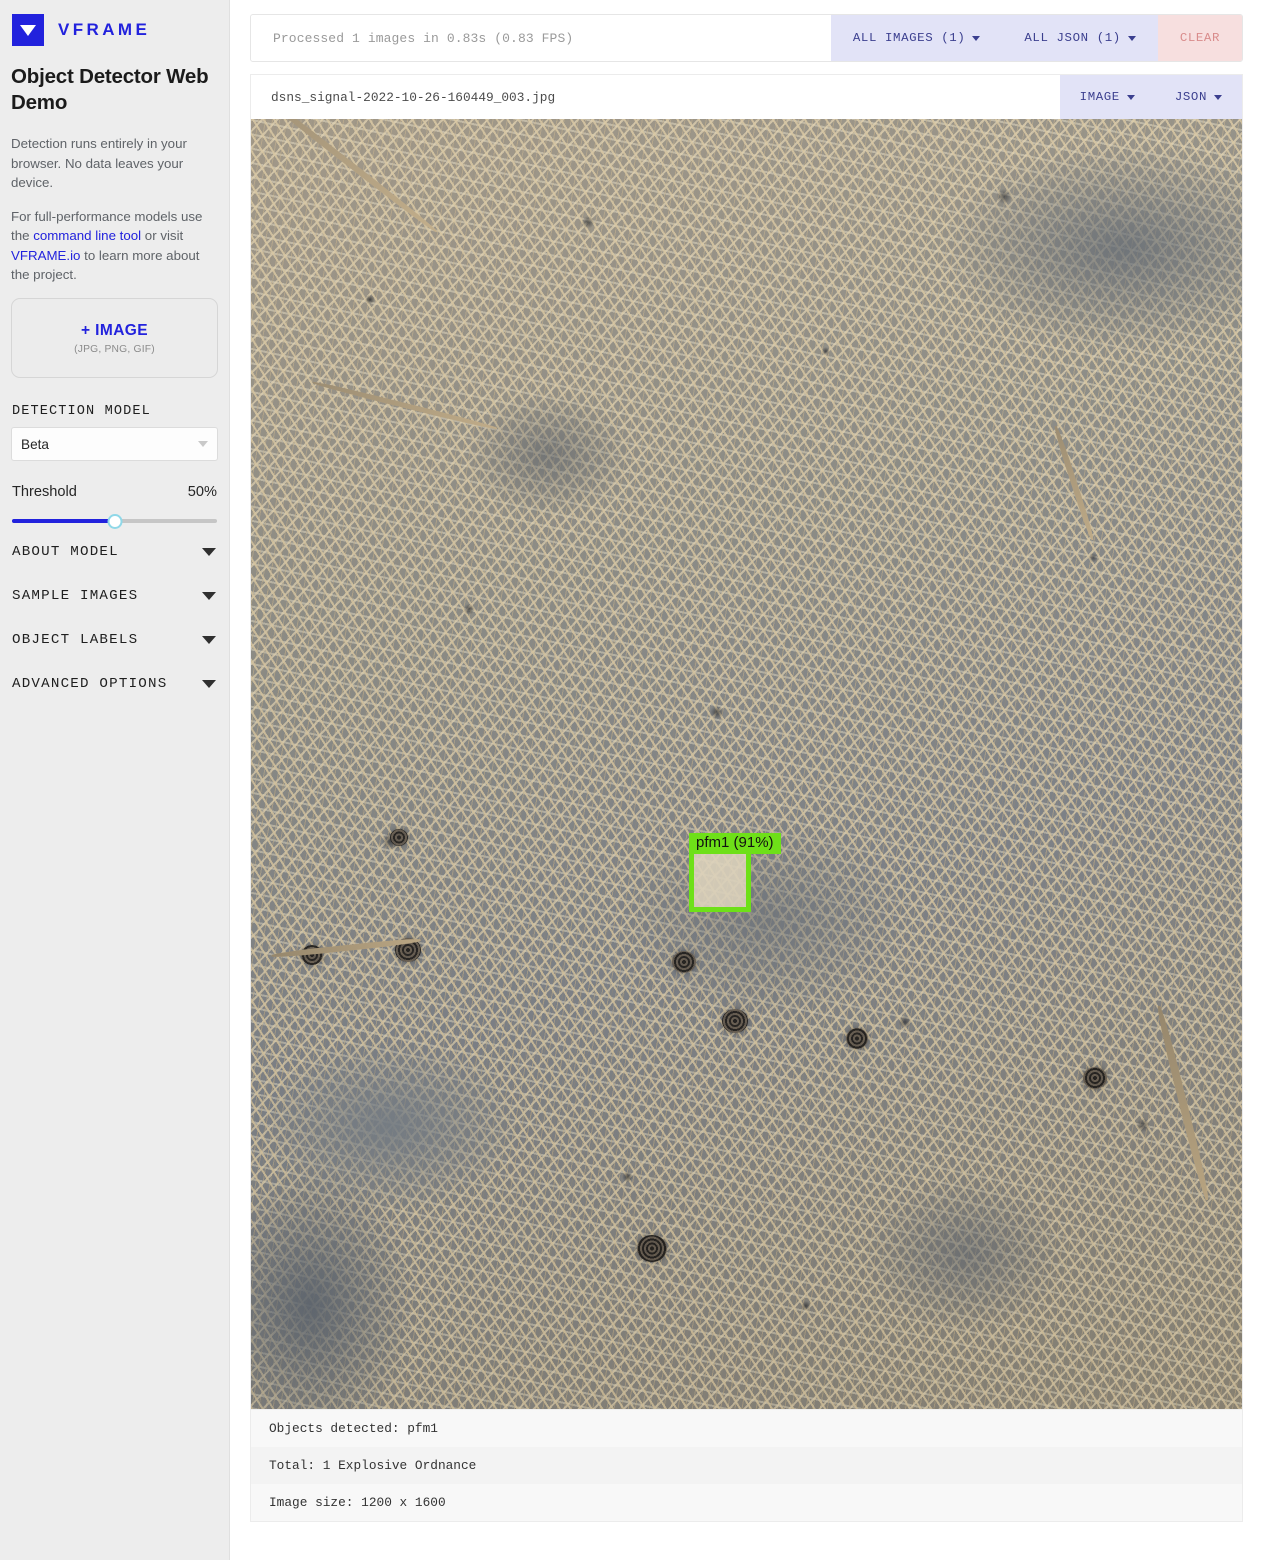 This screenshot has height=1560, width=1265. Describe the element at coordinates (746, 1502) in the screenshot. I see `image-size-row: Image size: 1200 x 1600` at that location.